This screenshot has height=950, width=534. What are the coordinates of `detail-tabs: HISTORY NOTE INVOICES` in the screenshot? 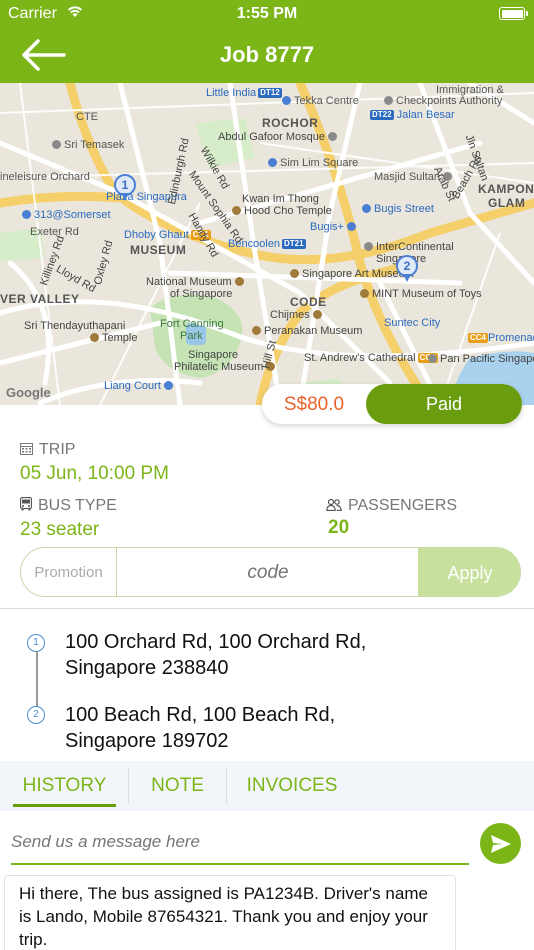 It's located at (267, 786).